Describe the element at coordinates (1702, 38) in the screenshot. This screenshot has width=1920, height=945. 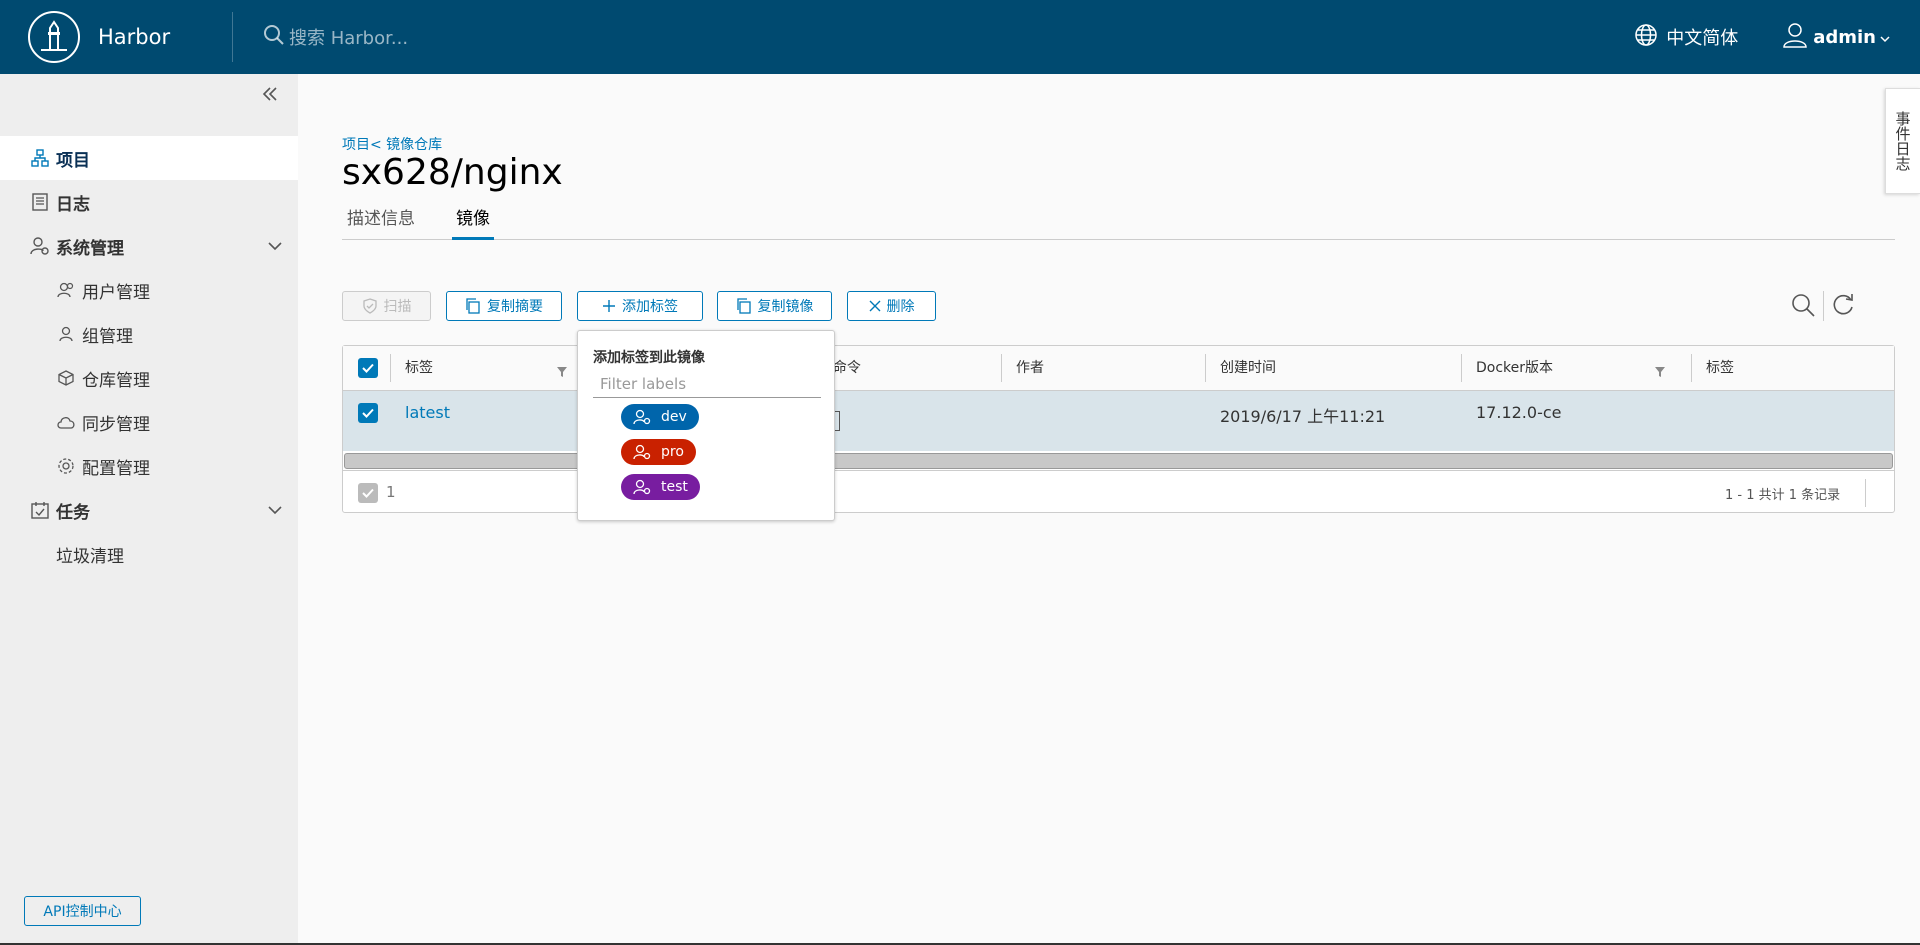
I see `language-label: 中文简体` at that location.